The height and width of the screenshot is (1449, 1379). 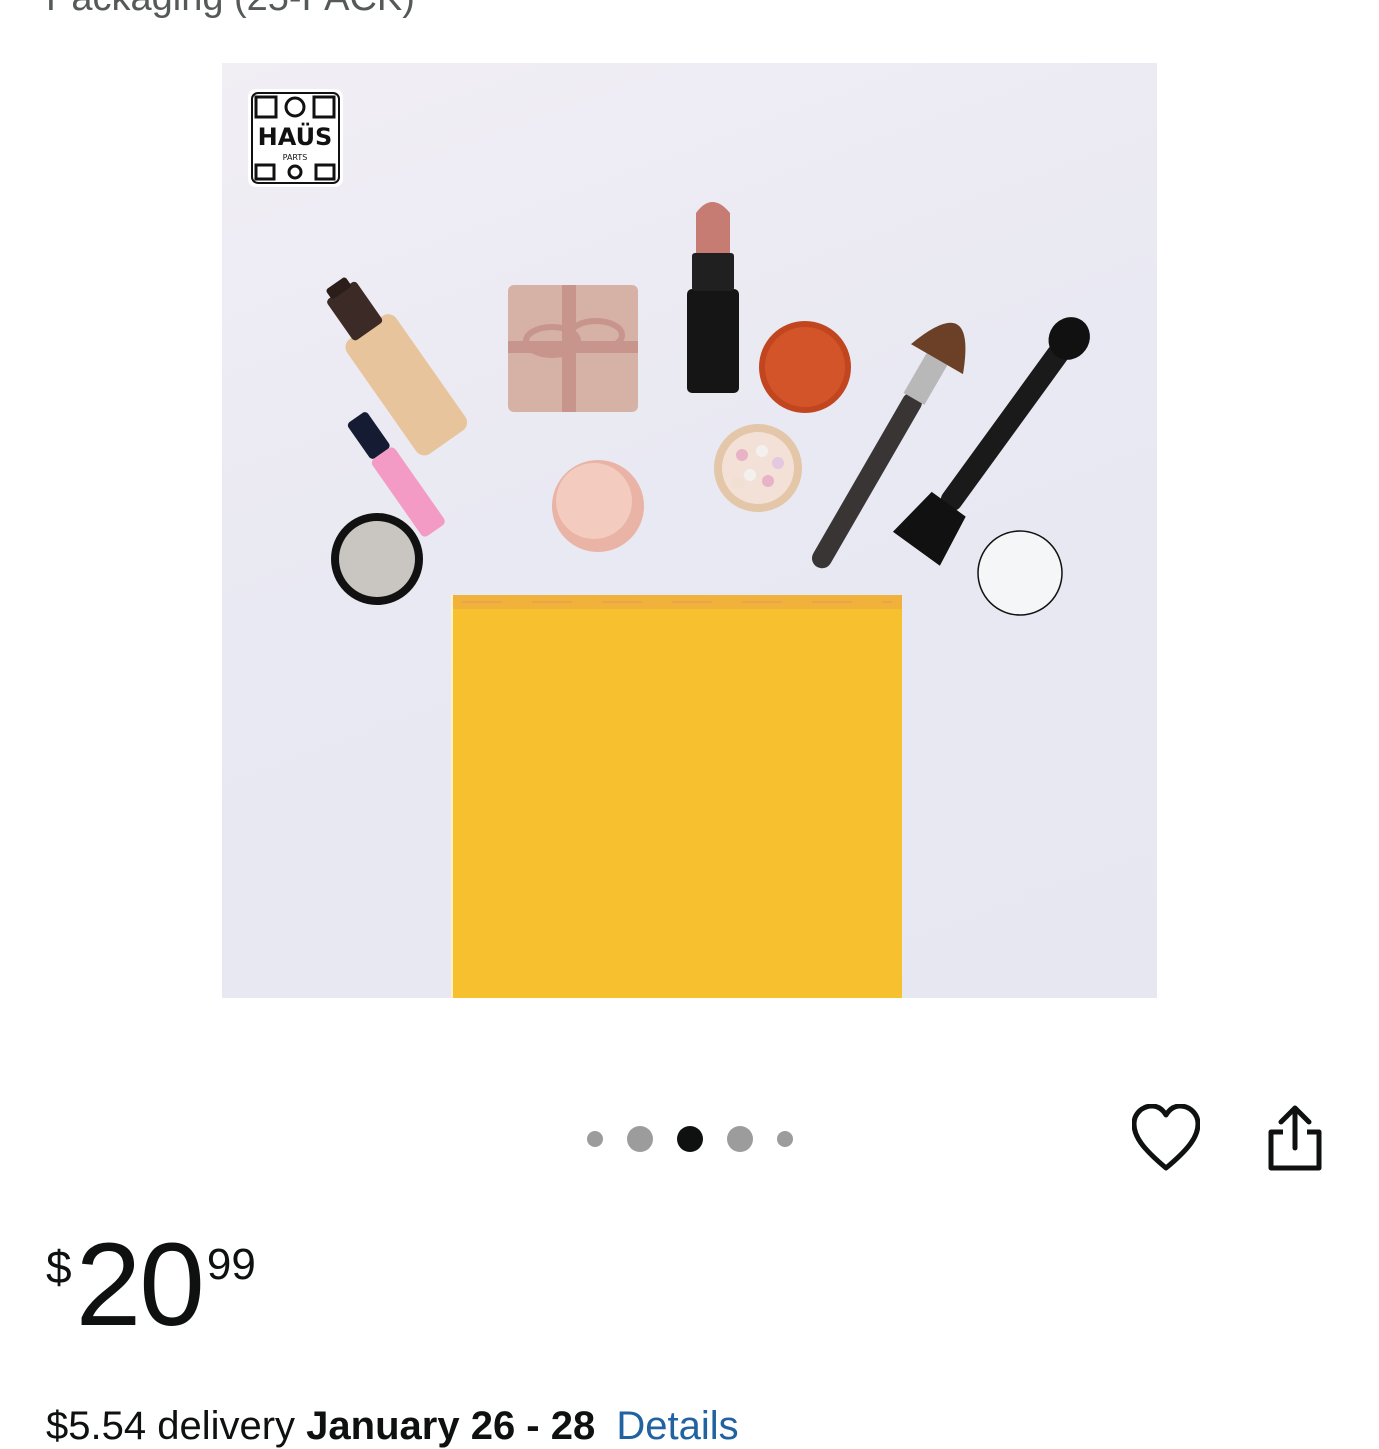 What do you see at coordinates (171, 1426) in the screenshot?
I see `delivery-fee: $5.54 delivery` at bounding box center [171, 1426].